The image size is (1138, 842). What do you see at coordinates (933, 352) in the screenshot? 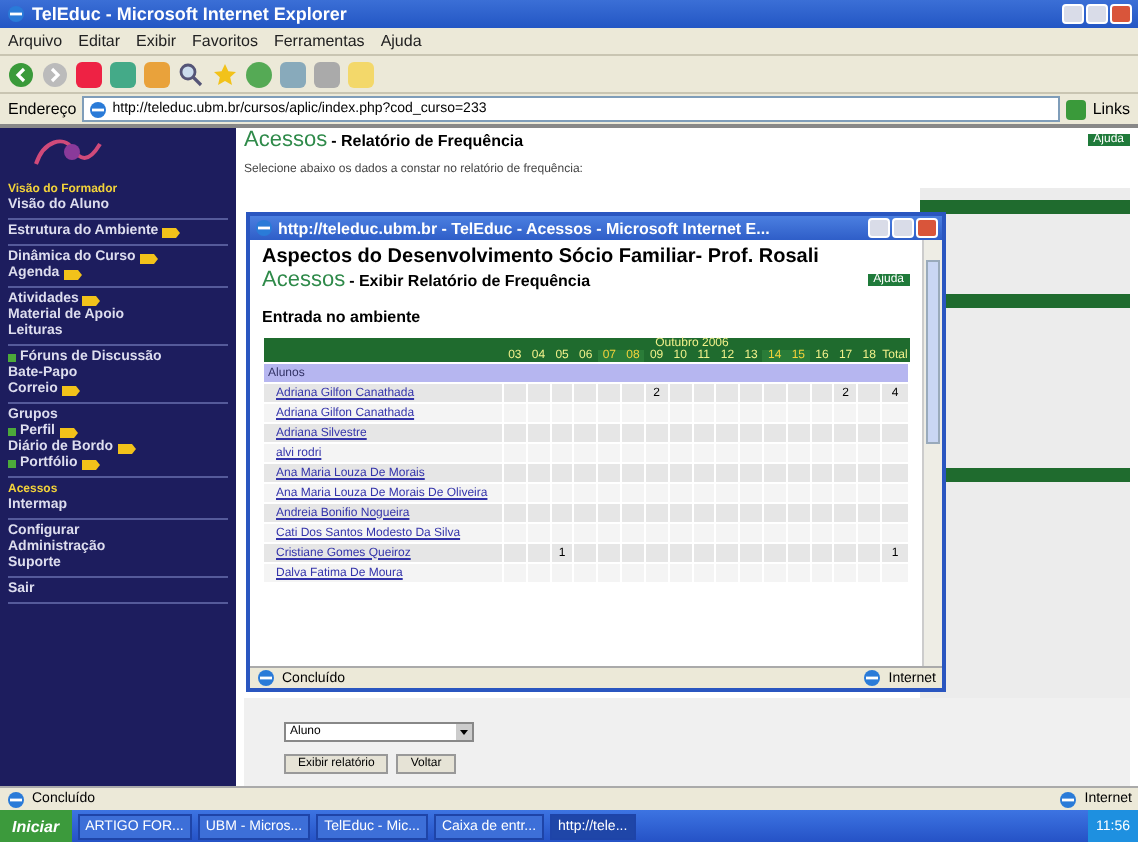
I see `scroll-thumb` at bounding box center [933, 352].